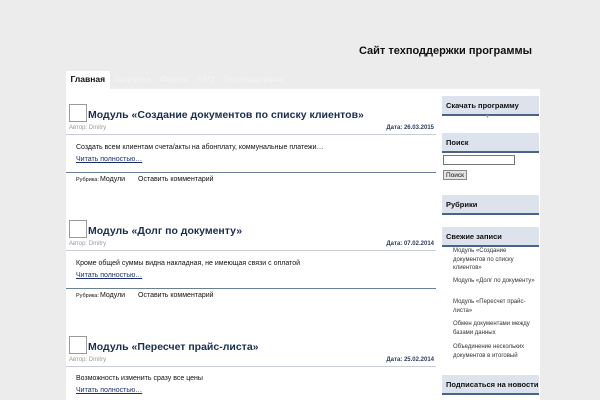  Describe the element at coordinates (253, 80) in the screenshot. I see `nav-support: Техподдержка` at that location.